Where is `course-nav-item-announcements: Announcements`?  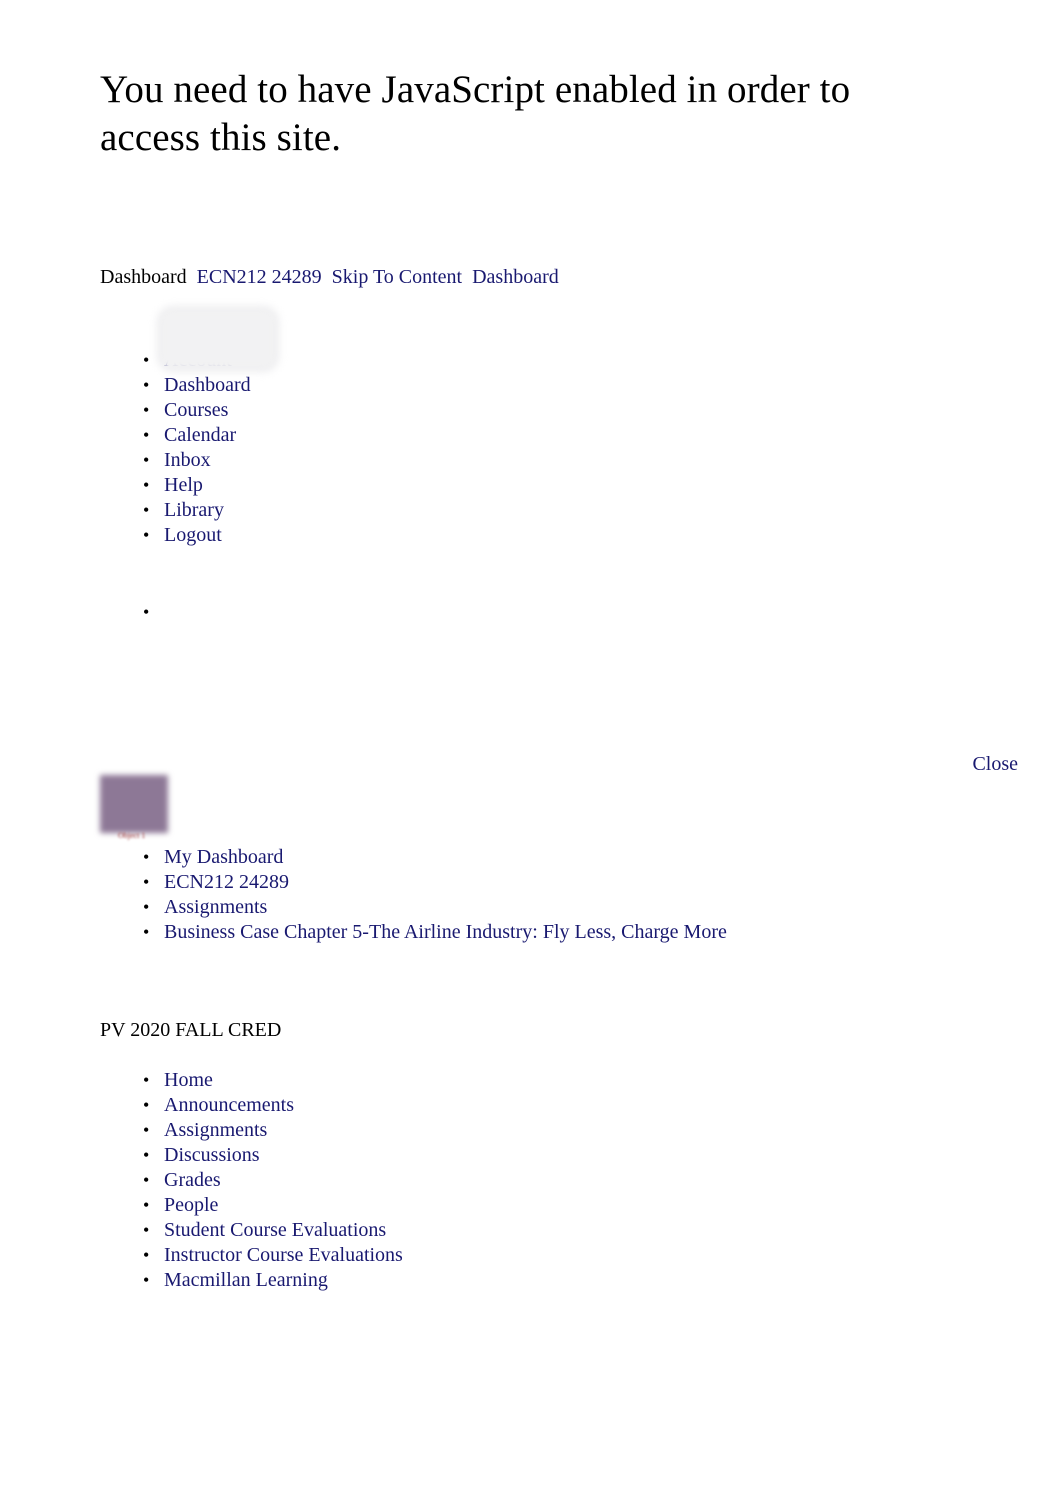 course-nav-item-announcements: Announcements is located at coordinates (400, 1105).